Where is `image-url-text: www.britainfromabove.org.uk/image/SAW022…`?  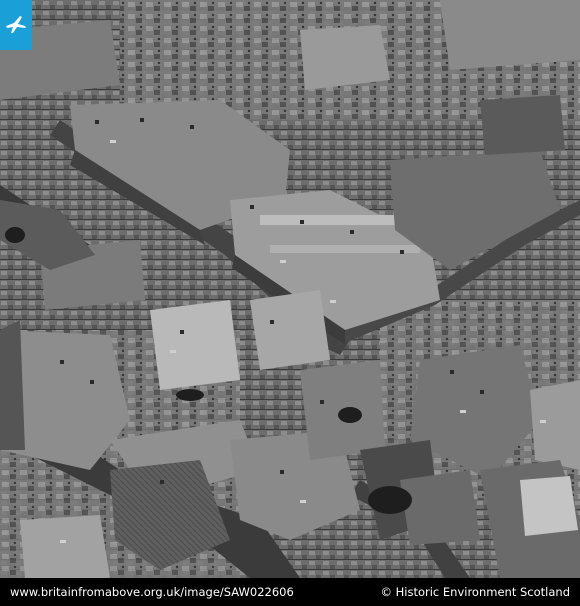
image-url-text: www.britainfromabove.org.uk/image/SAW022… is located at coordinates (152, 592).